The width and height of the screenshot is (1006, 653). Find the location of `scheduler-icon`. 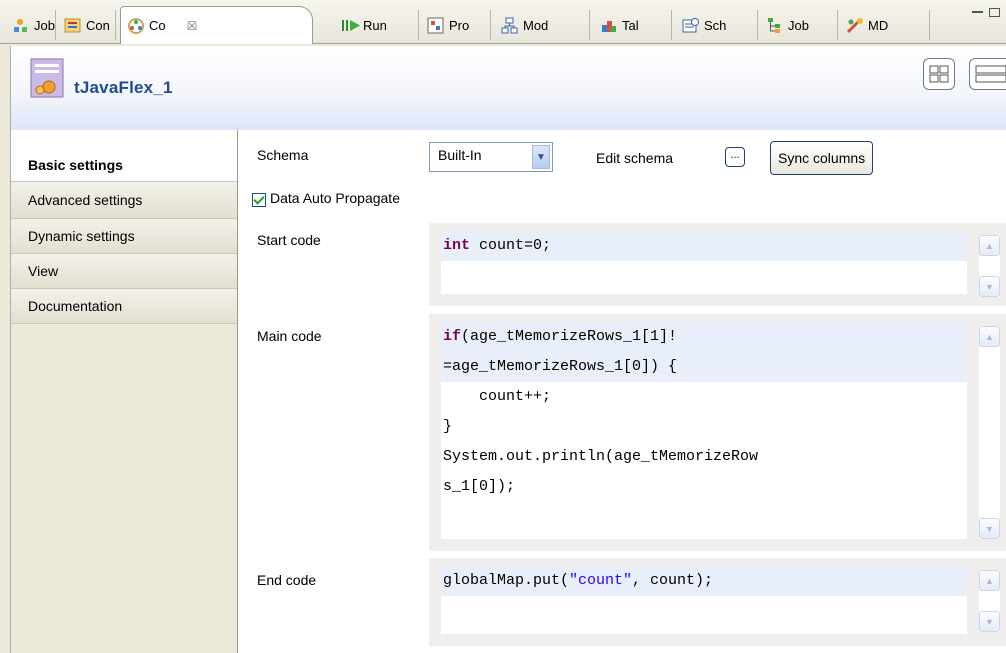

scheduler-icon is located at coordinates (690, 25).